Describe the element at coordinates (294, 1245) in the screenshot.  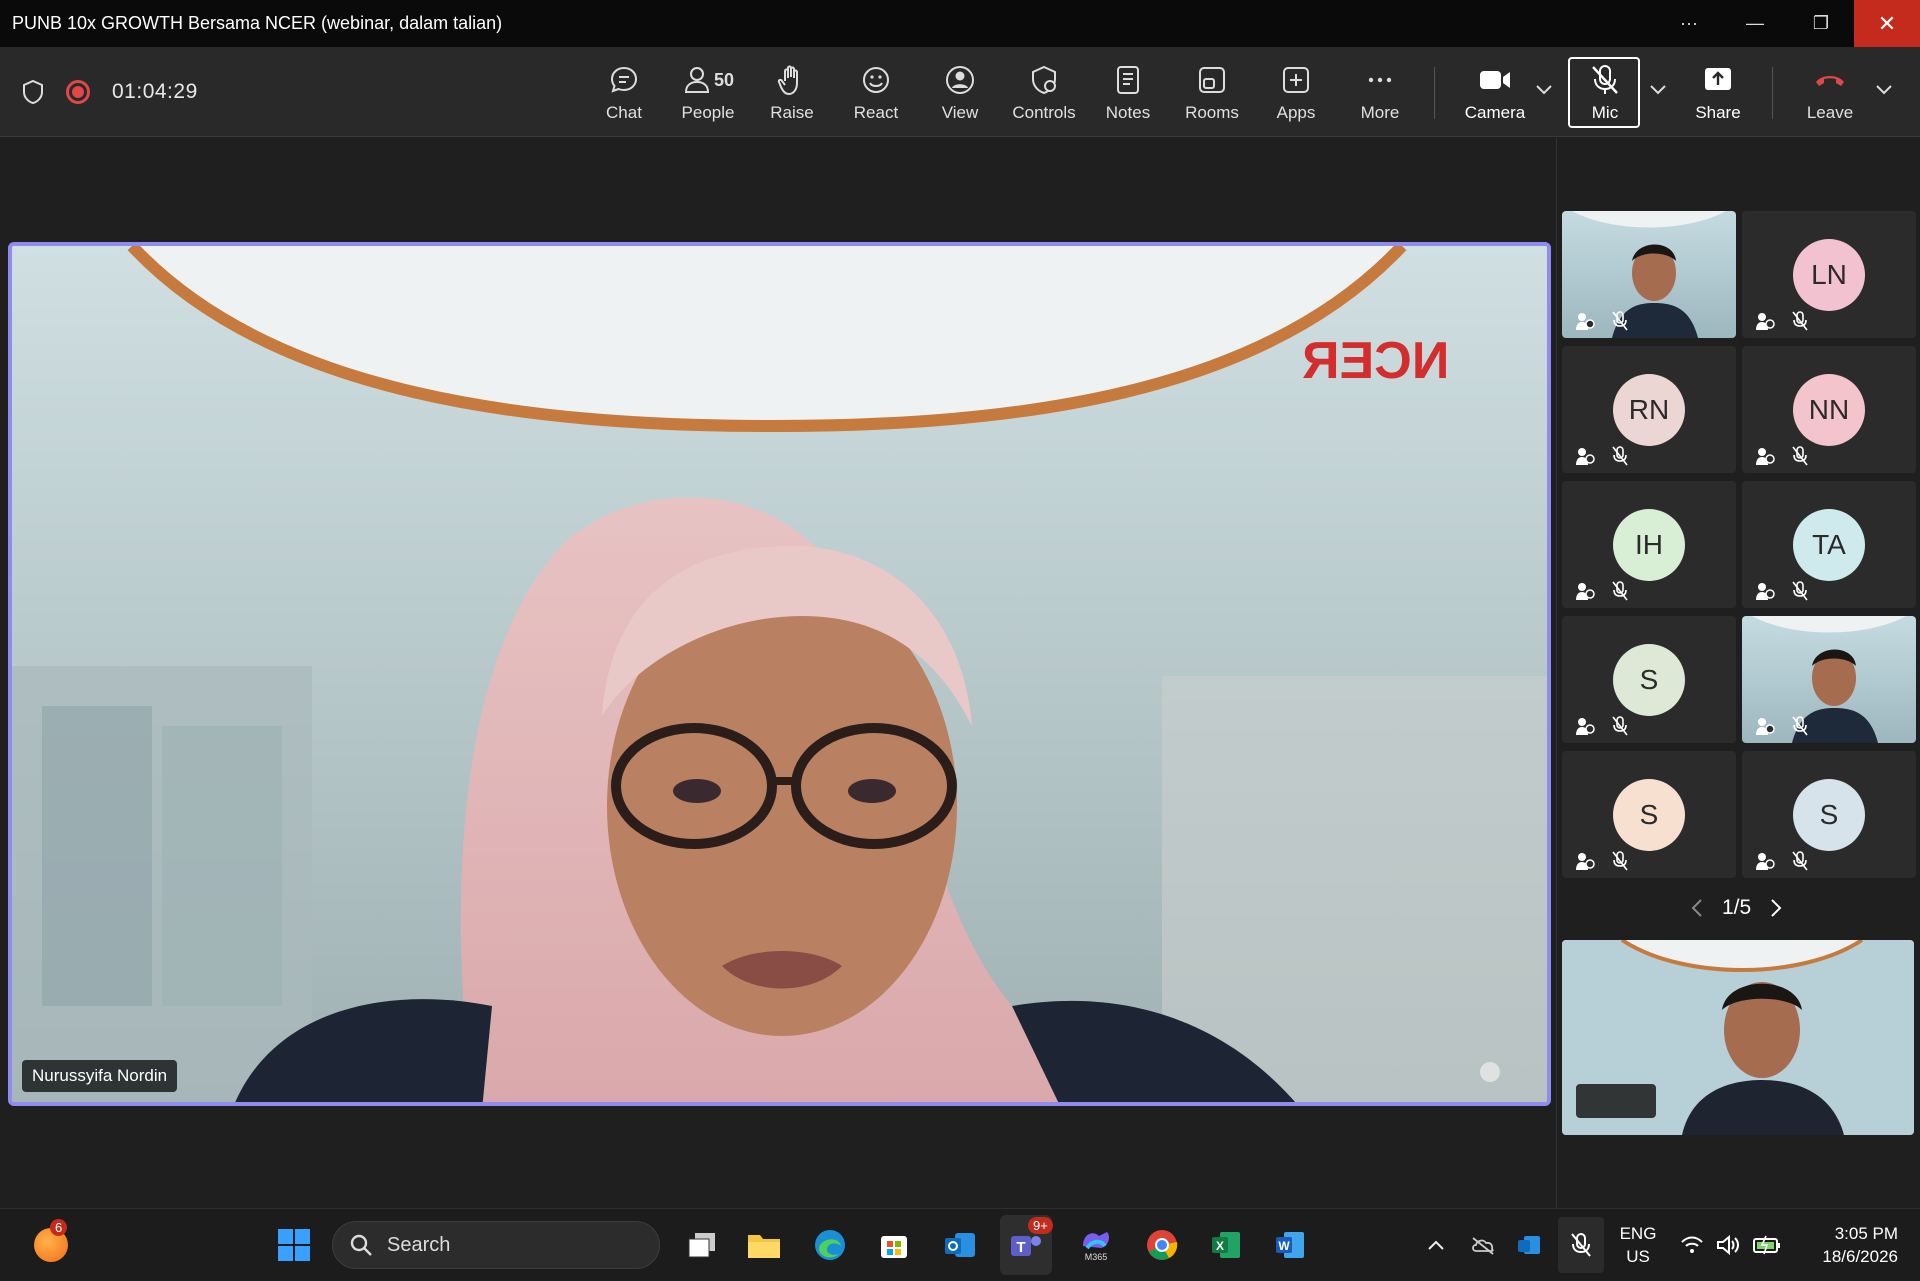
I see `start-button` at that location.